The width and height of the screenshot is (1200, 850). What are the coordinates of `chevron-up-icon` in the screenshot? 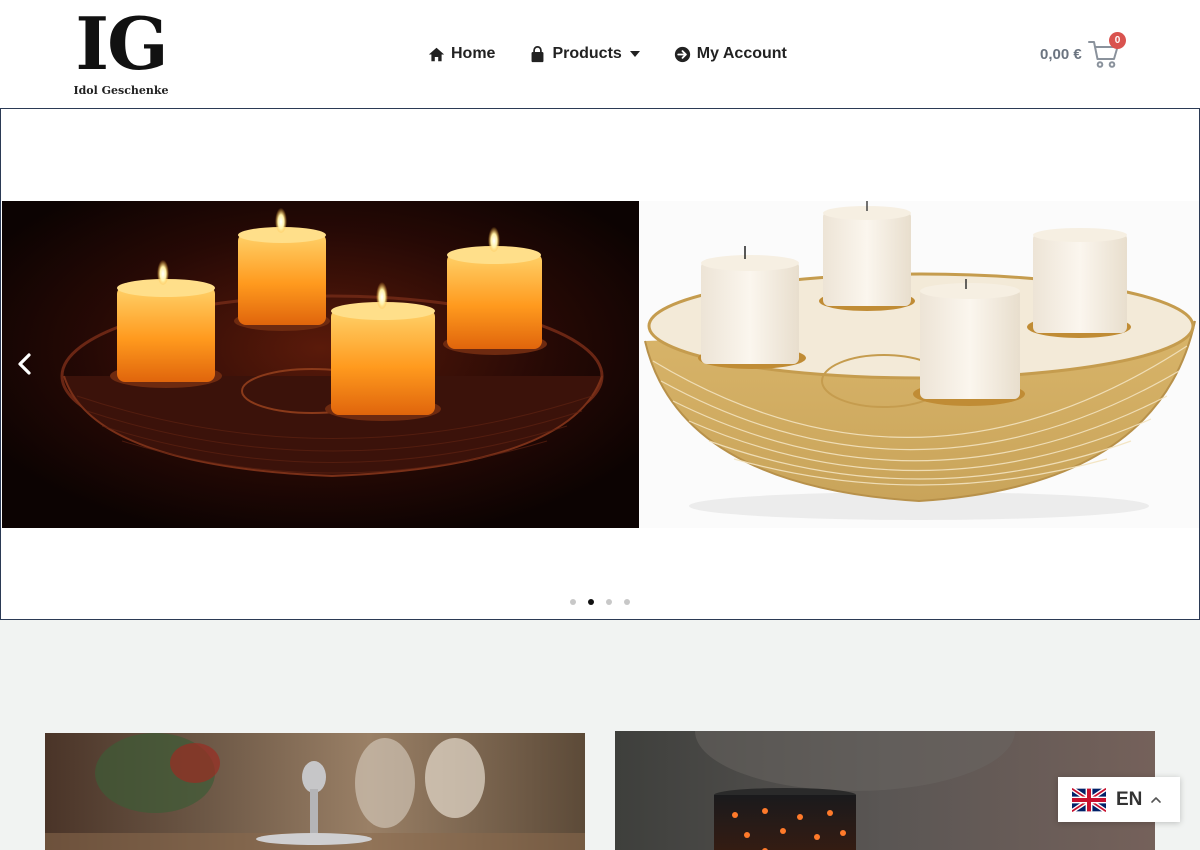 It's located at (1156, 799).